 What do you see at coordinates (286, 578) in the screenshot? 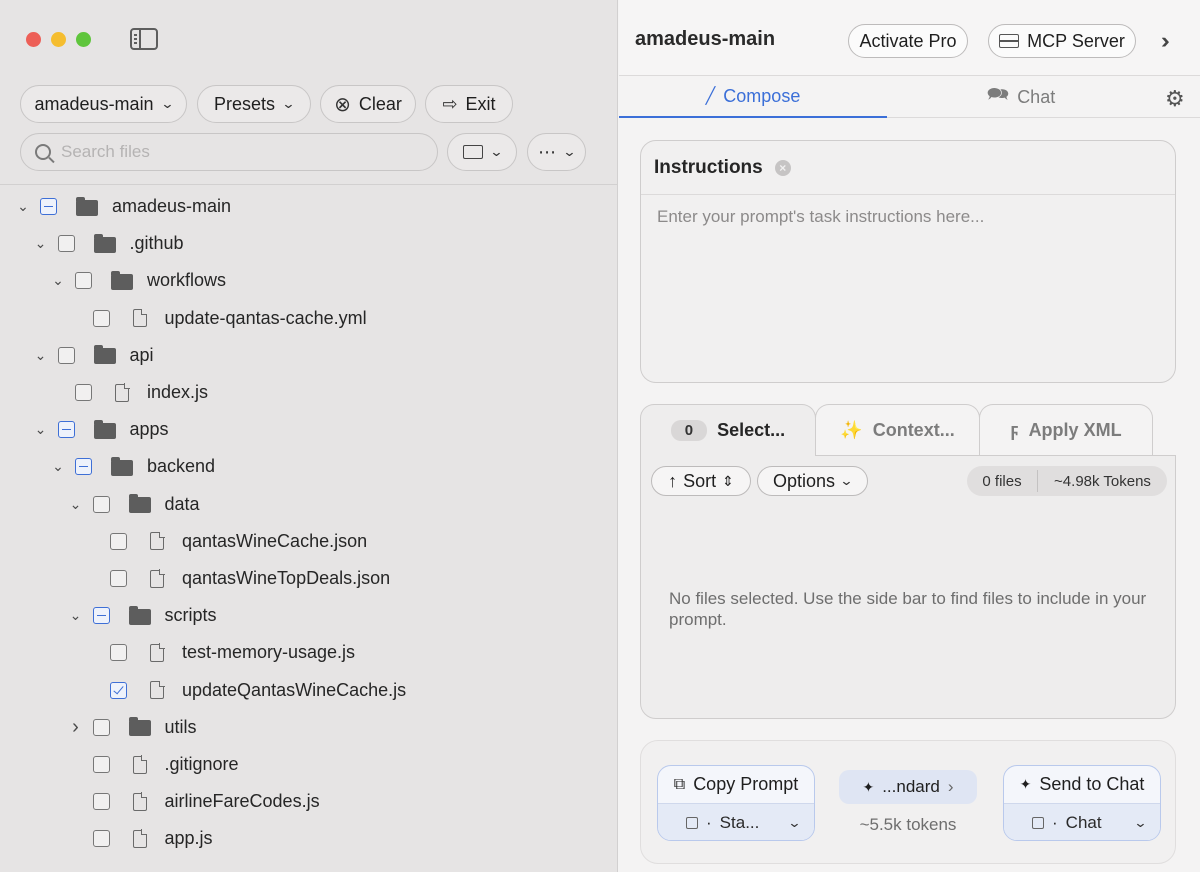
I see `tree-item-label: qantasWineTopDeals.json` at bounding box center [286, 578].